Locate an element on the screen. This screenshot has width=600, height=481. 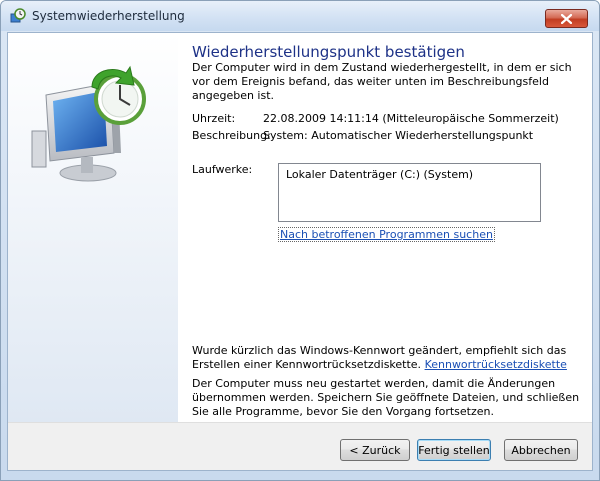
close-button is located at coordinates (566, 18).